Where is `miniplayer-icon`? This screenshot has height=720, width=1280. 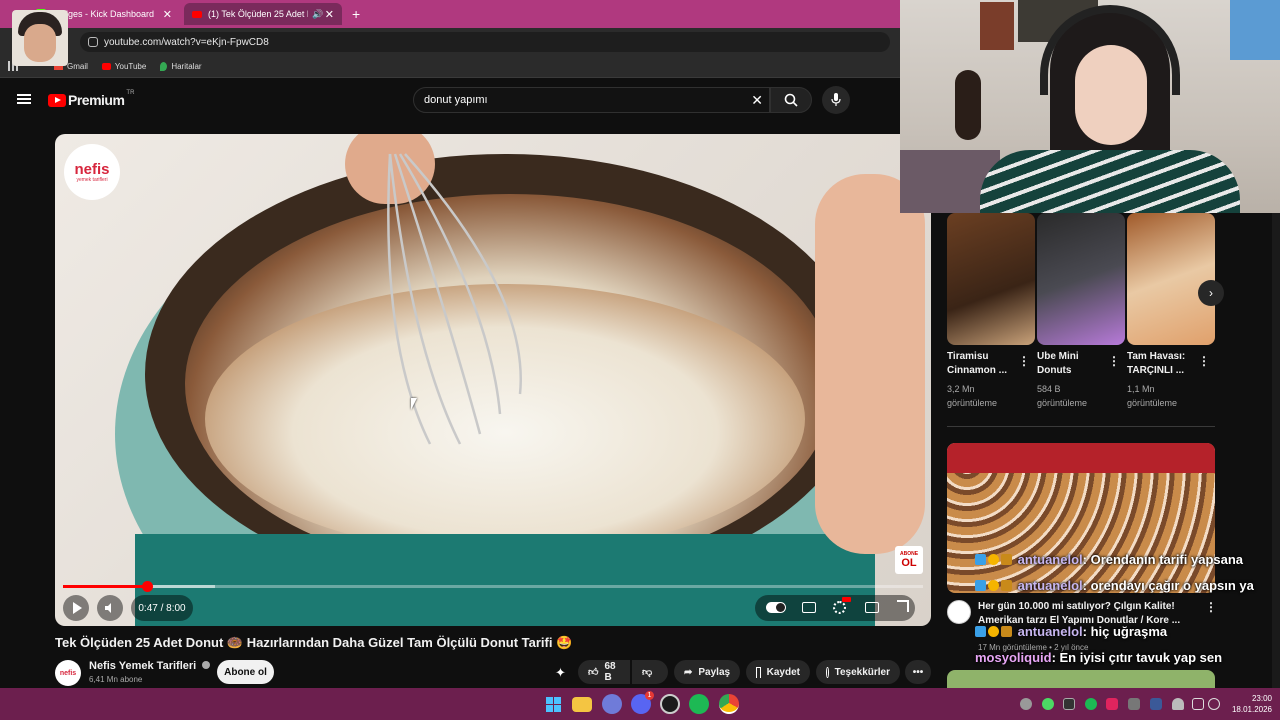
miniplayer-icon is located at coordinates (872, 607).